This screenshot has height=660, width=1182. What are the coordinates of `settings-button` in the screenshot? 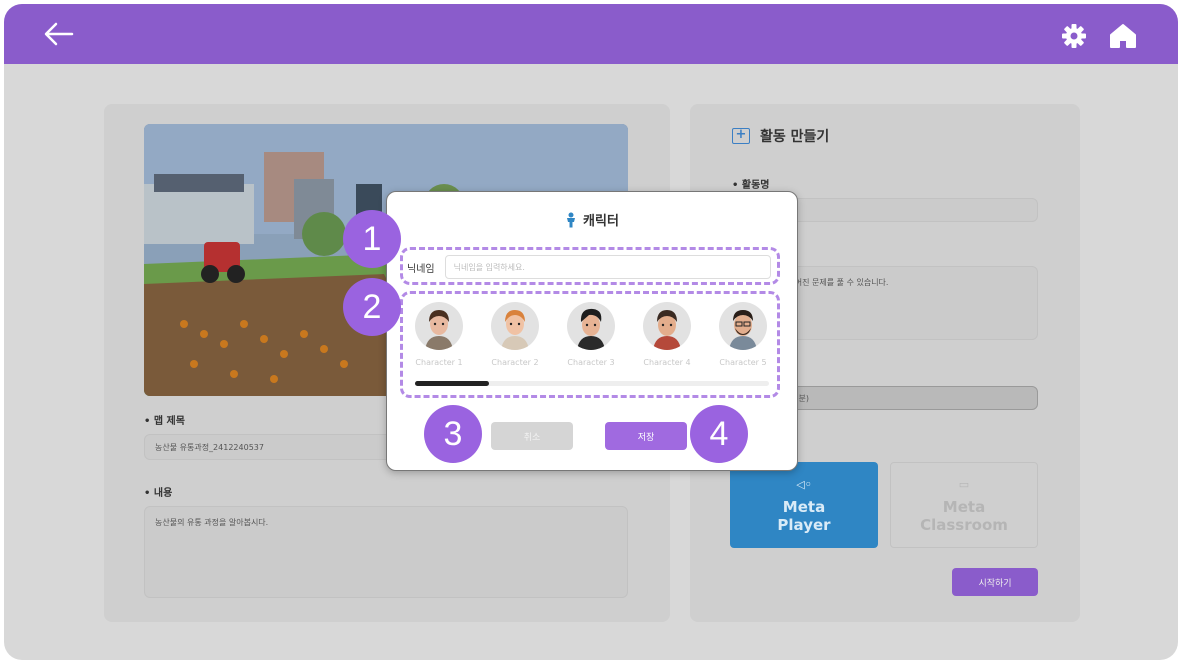 It's located at (1074, 36).